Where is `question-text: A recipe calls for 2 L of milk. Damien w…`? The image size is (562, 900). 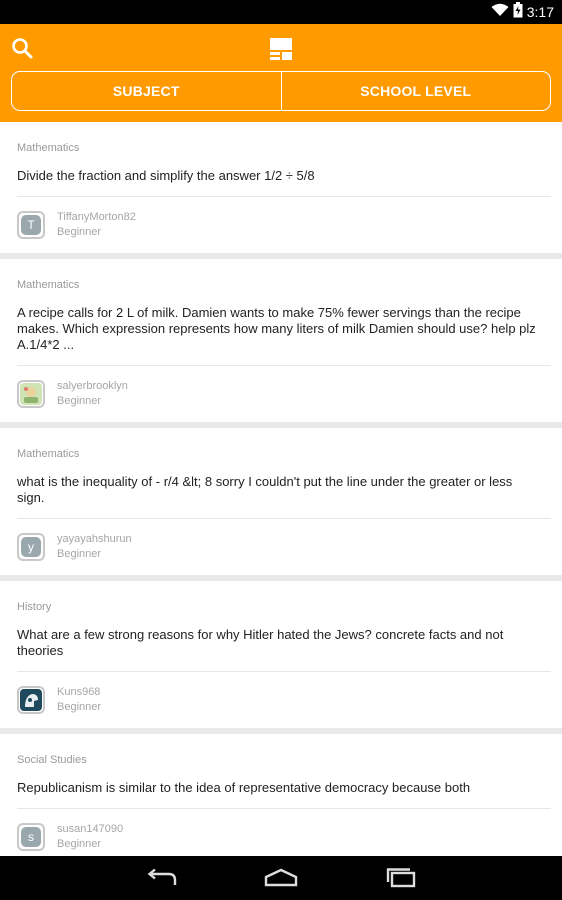
question-text: A recipe calls for 2 L of milk. Damien w… is located at coordinates (276, 328).